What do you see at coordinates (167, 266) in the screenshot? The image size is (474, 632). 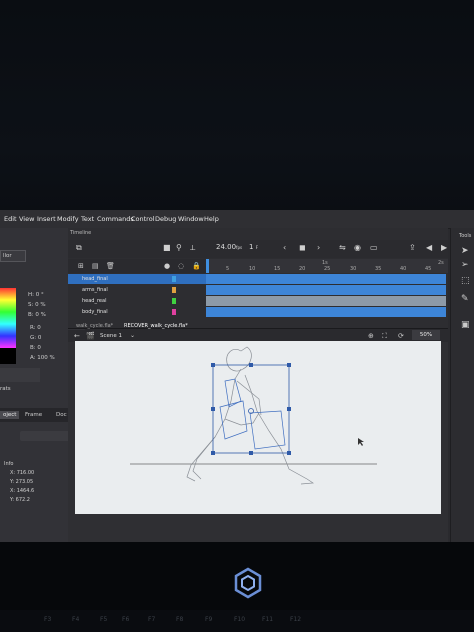 I see `highlight-icon: ●` at bounding box center [167, 266].